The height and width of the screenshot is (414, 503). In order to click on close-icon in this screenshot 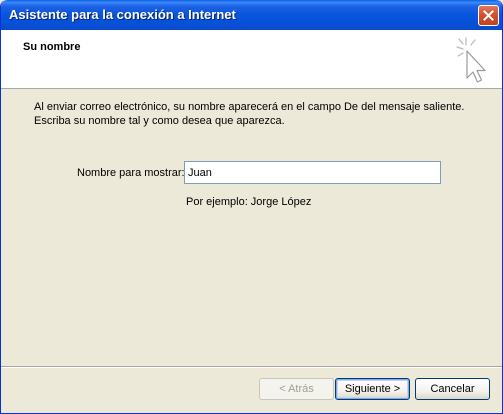, I will do `click(488, 15)`.